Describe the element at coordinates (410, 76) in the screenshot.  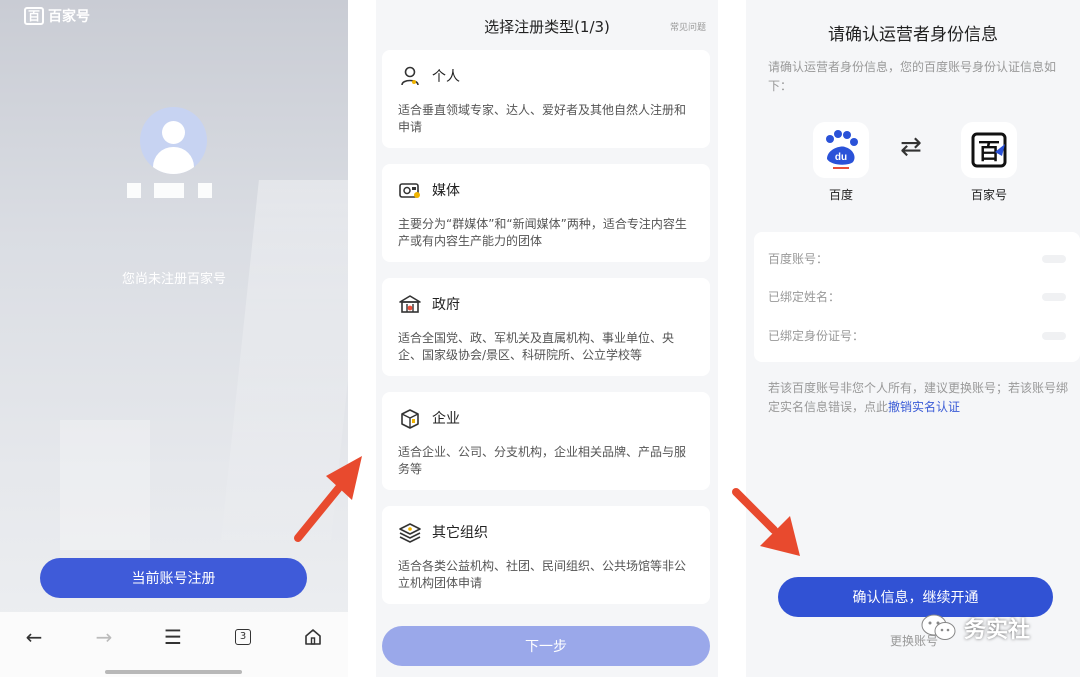
I see `person-icon` at that location.